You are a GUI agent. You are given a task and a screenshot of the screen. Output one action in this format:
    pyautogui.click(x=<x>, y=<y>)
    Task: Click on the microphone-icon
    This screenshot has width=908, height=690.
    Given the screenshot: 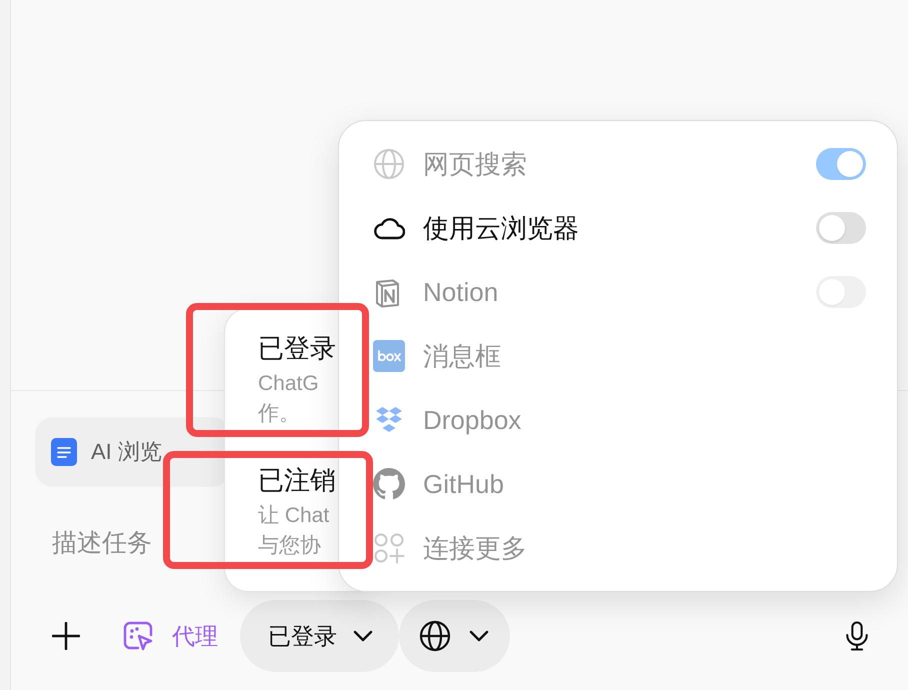 What is the action you would take?
    pyautogui.click(x=857, y=636)
    